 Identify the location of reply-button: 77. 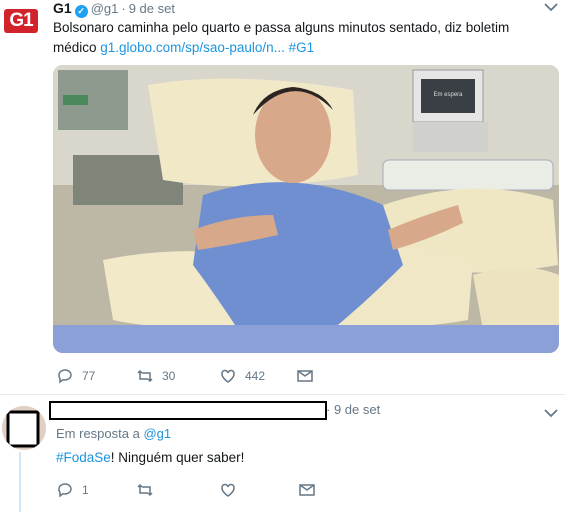
(75, 376).